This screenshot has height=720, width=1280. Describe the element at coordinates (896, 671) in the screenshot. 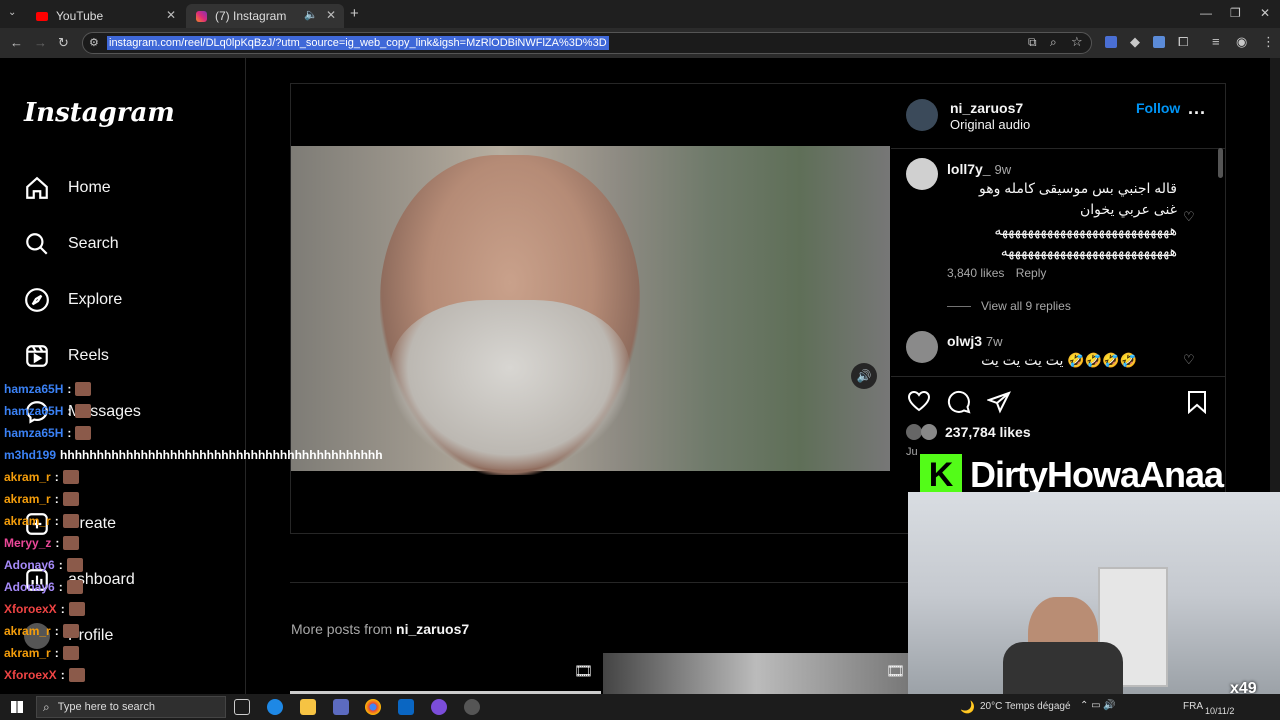

I see `reel-badge-icon: 🎞` at that location.